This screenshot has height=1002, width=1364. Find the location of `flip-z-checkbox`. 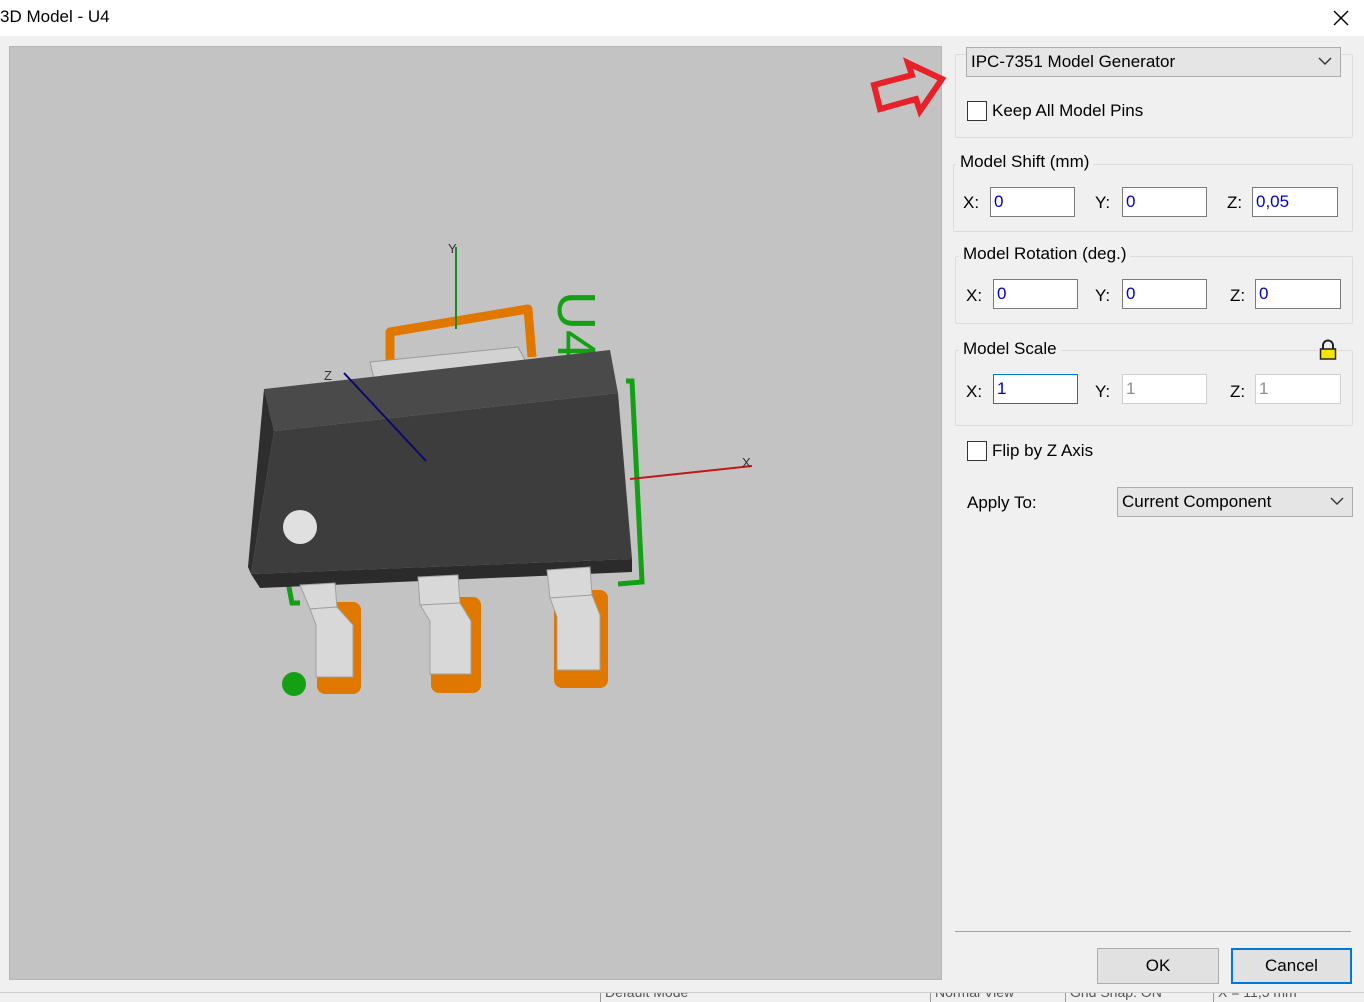

flip-z-checkbox is located at coordinates (977, 451).